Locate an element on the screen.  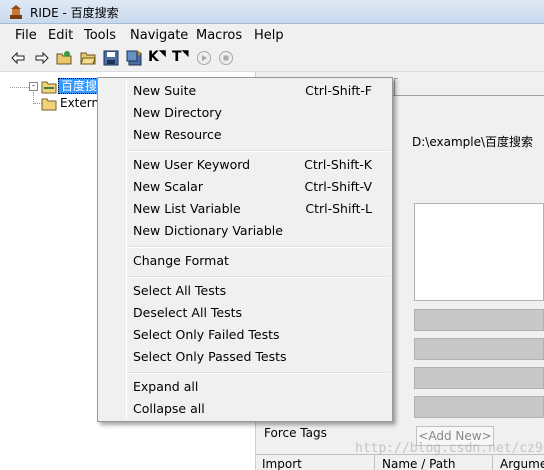
menu-item-new-directory: New Directory is located at coordinates (245, 113).